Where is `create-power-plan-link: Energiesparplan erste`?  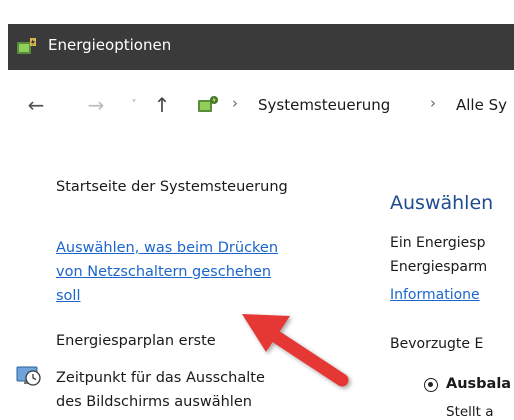 create-power-plan-link: Energiesparplan erste is located at coordinates (136, 341).